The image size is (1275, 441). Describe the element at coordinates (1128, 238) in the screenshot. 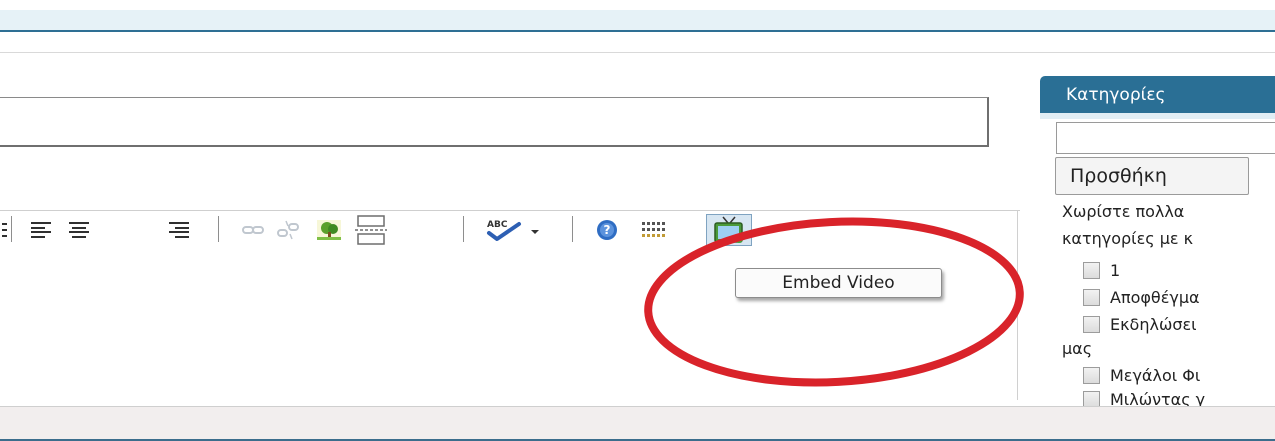

I see `categories-help-line-2: κατηγορίες με κ` at that location.